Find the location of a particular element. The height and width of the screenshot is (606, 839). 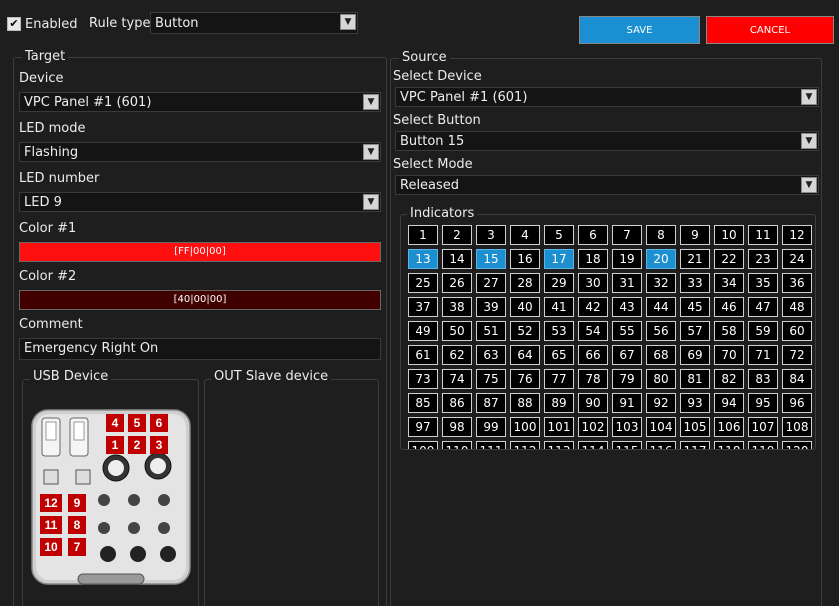

indicator-65: 65 is located at coordinates (559, 355).